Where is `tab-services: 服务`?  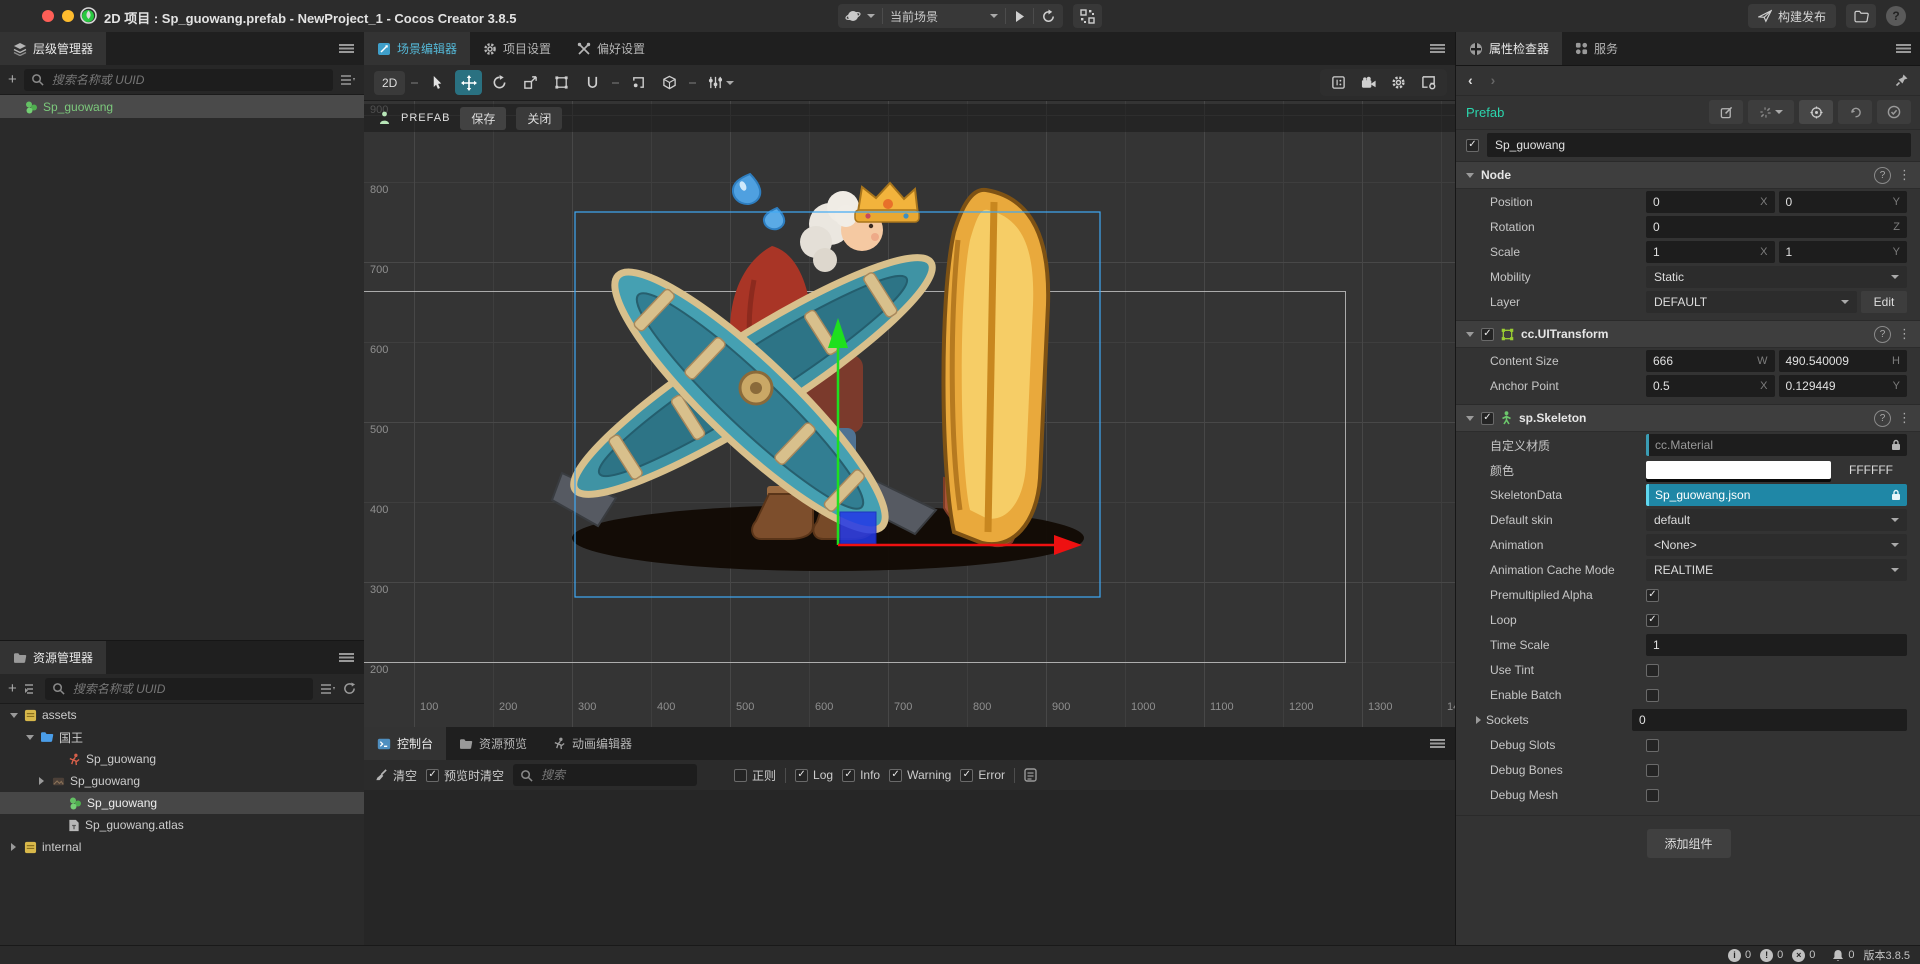 tab-services: 服务 is located at coordinates (1596, 48).